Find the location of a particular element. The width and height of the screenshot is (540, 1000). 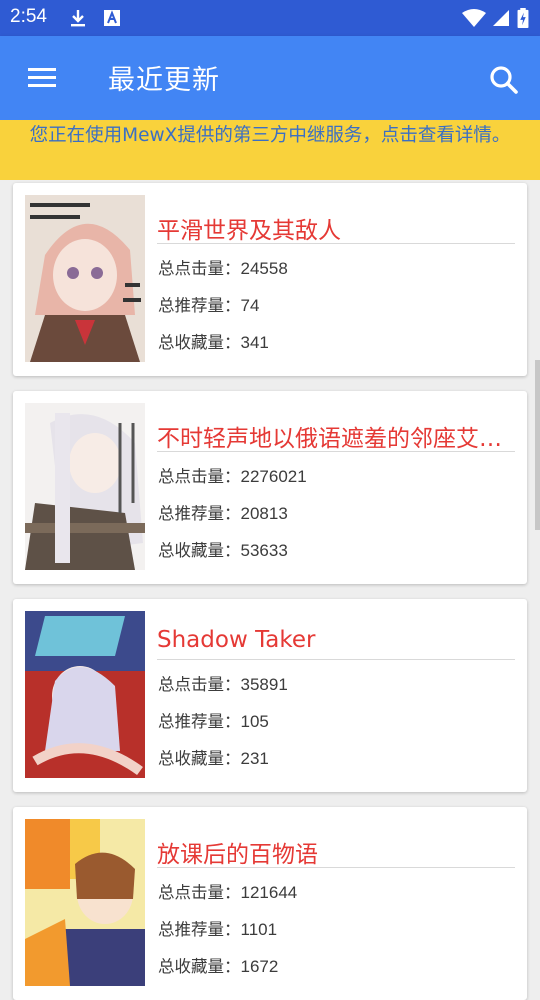

signal-icon is located at coordinates (501, 18).